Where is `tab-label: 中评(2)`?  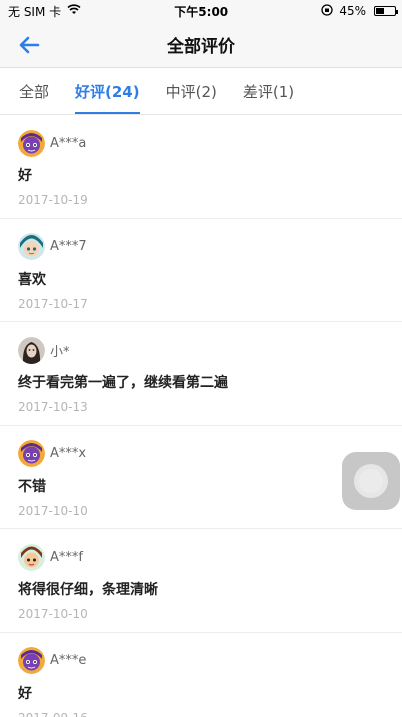
tab-label: 中评(2) is located at coordinates (191, 91).